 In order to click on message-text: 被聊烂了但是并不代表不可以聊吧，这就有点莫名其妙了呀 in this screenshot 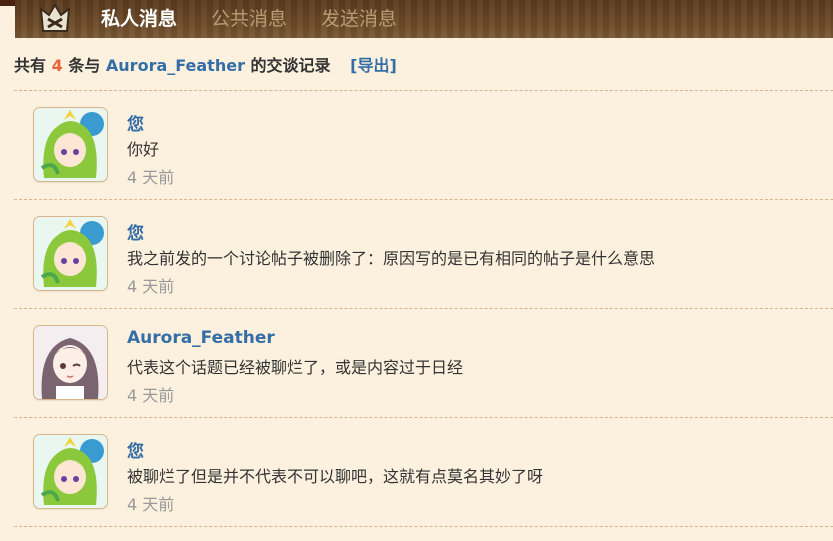, I will do `click(335, 476)`.